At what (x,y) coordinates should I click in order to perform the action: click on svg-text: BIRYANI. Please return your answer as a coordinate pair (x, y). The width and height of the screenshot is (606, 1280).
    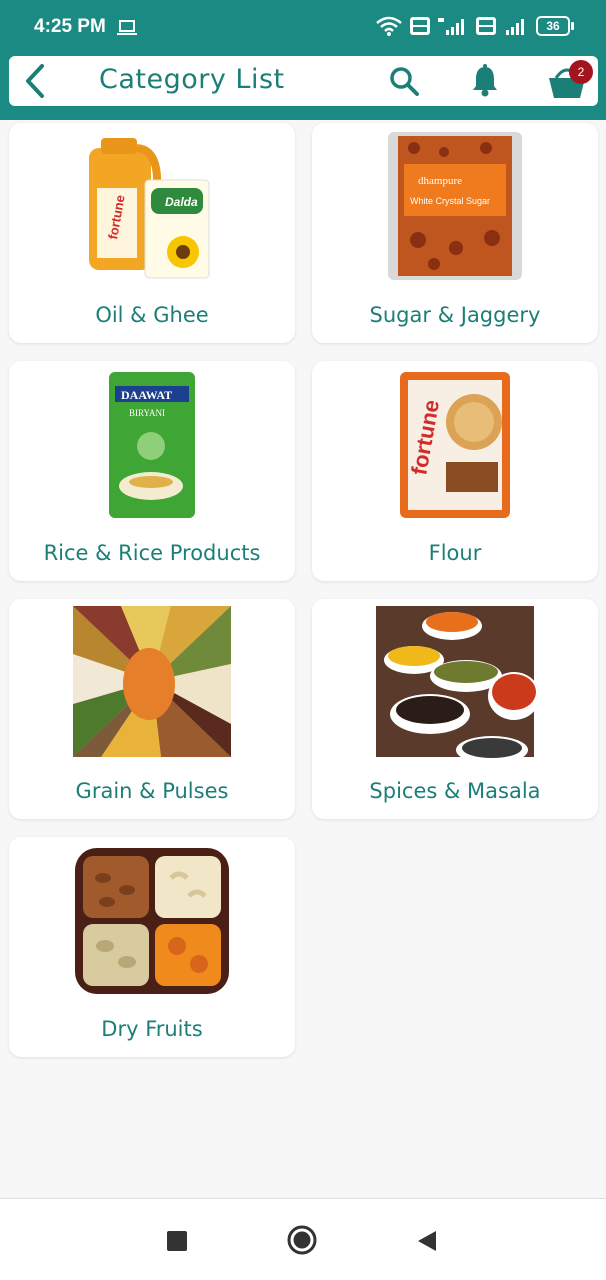
    Looking at the image, I should click on (147, 413).